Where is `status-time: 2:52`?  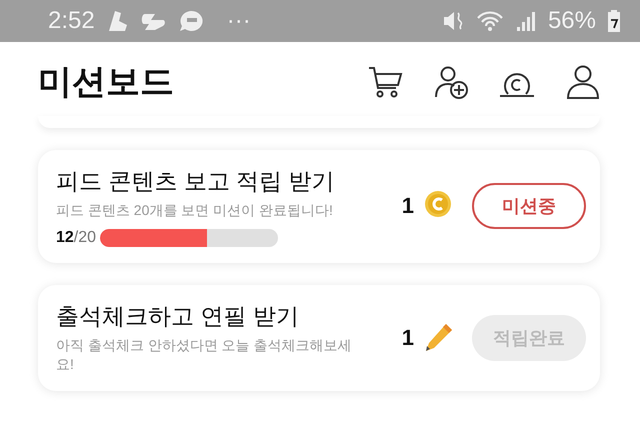 status-time: 2:52 is located at coordinates (71, 21).